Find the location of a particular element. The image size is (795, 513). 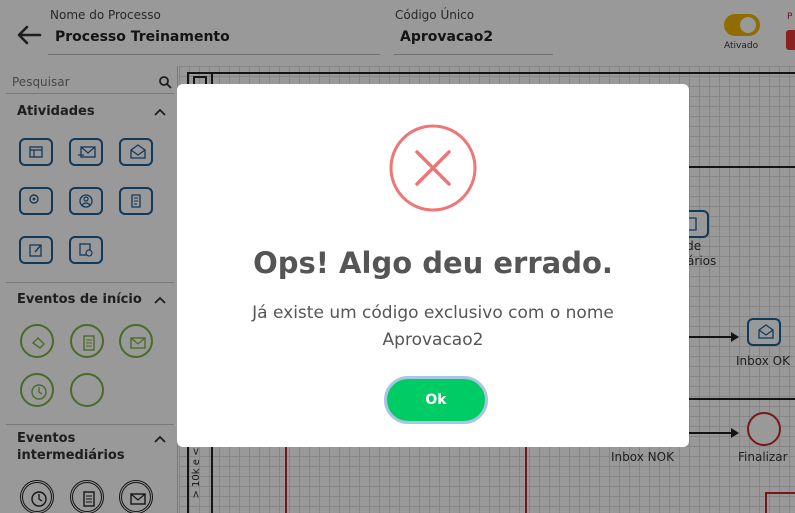

dialog-message-line2: Aprovacao2 is located at coordinates (433, 340).